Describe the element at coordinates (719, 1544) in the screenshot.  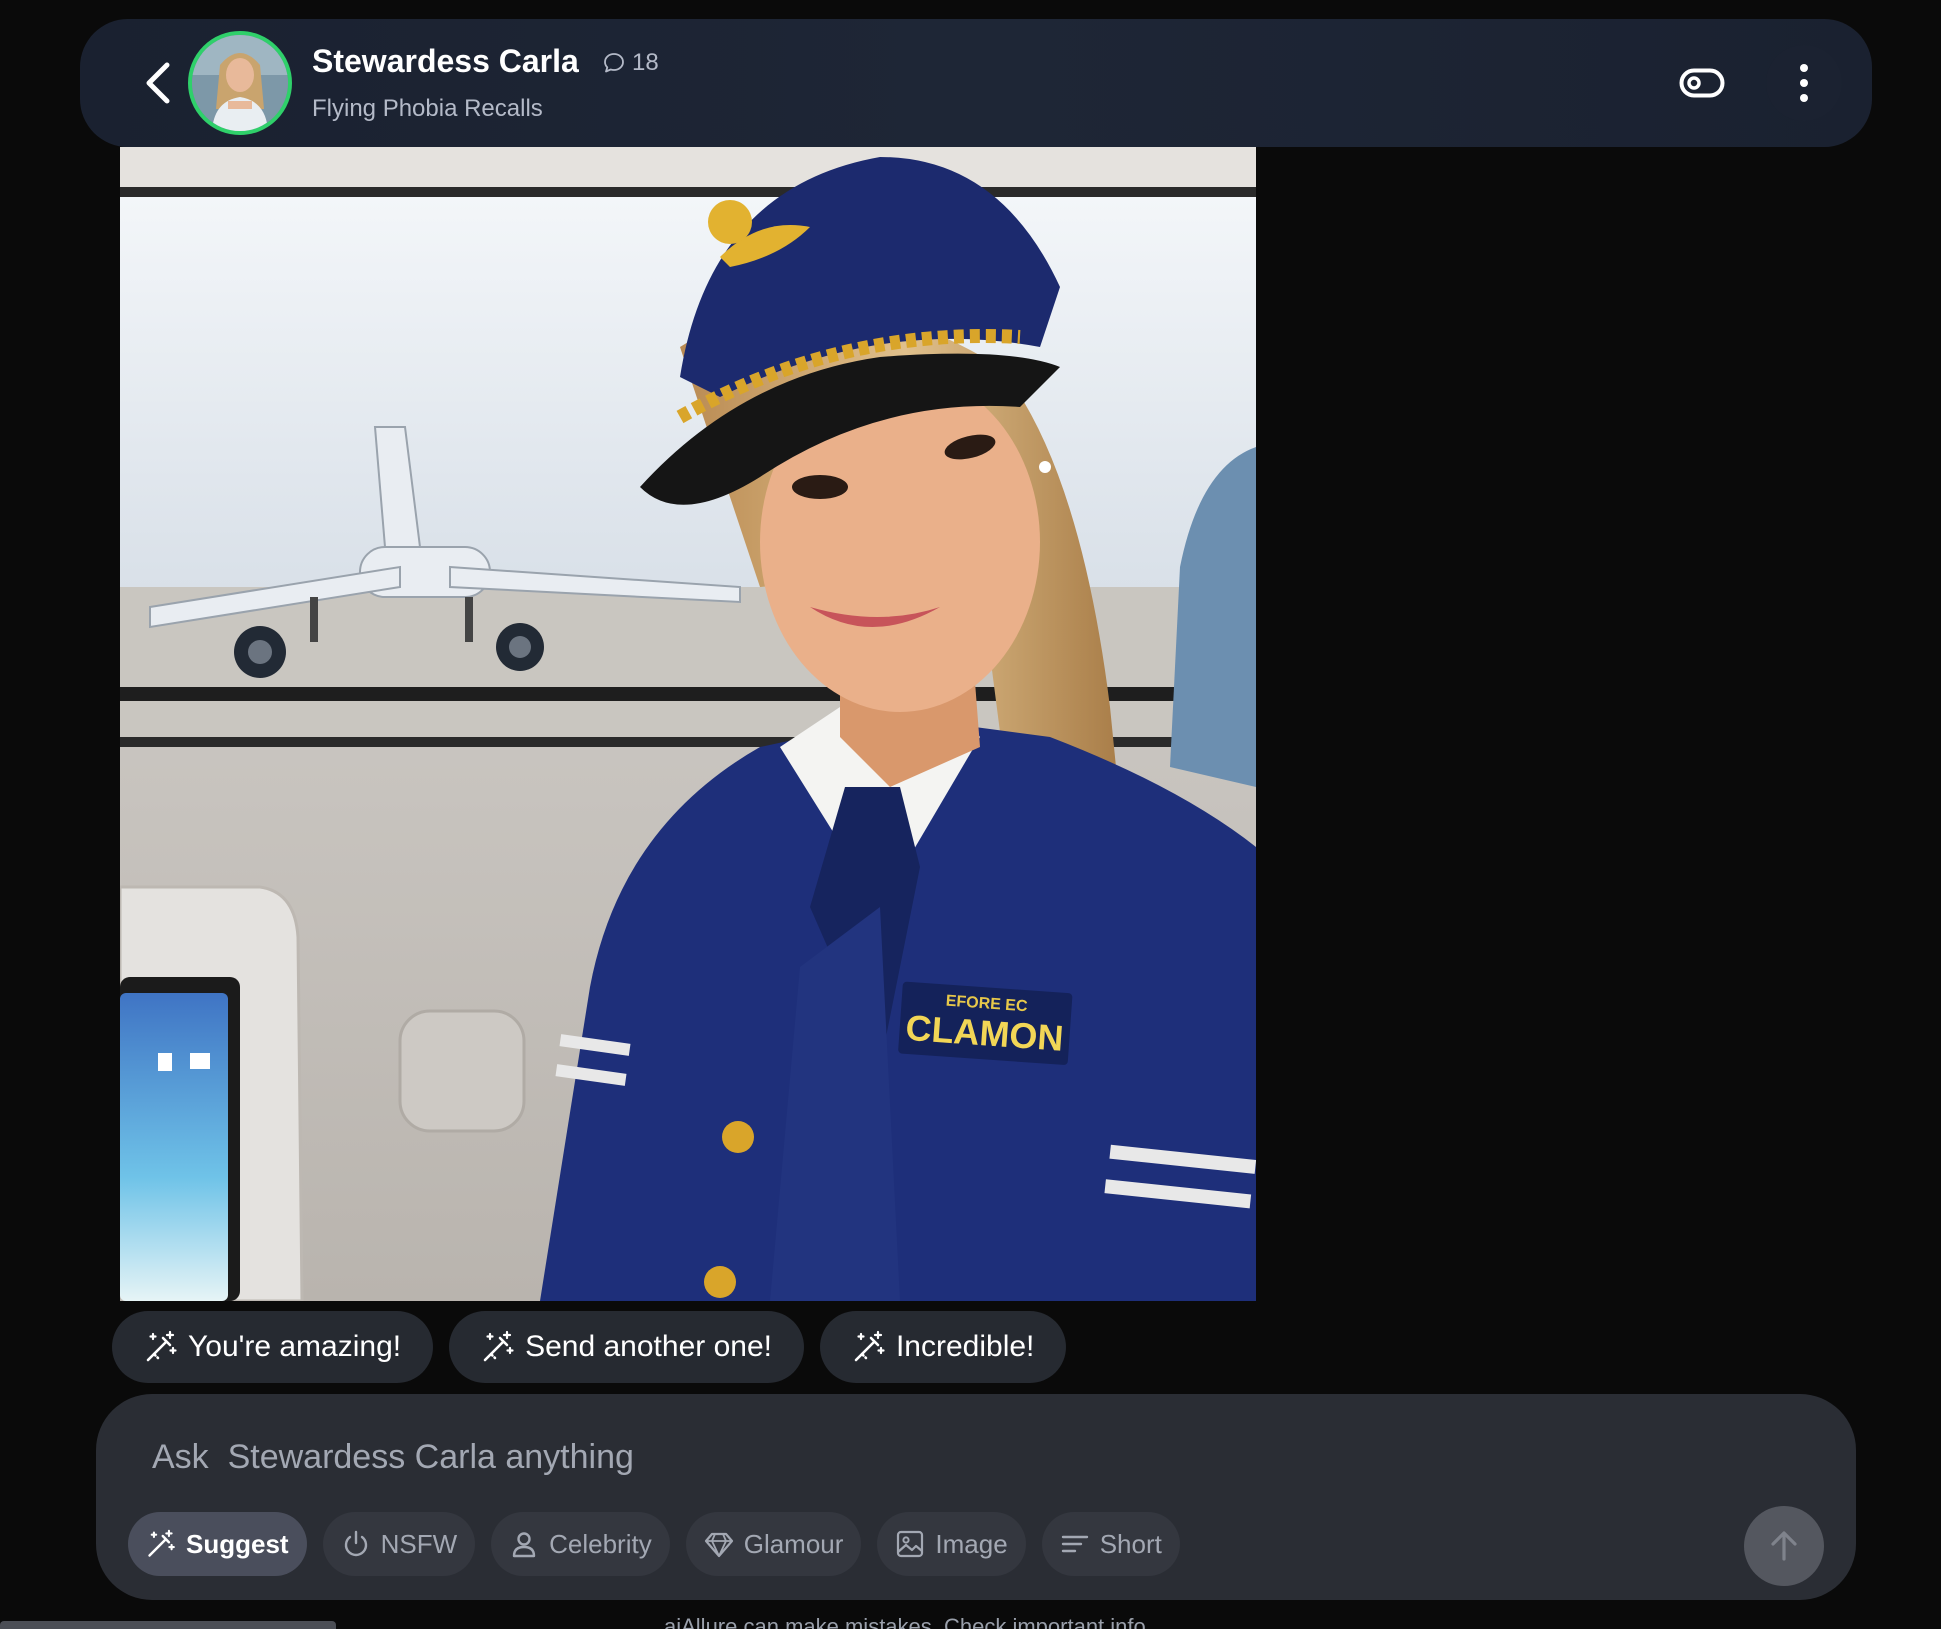
I see `diamond-icon` at that location.